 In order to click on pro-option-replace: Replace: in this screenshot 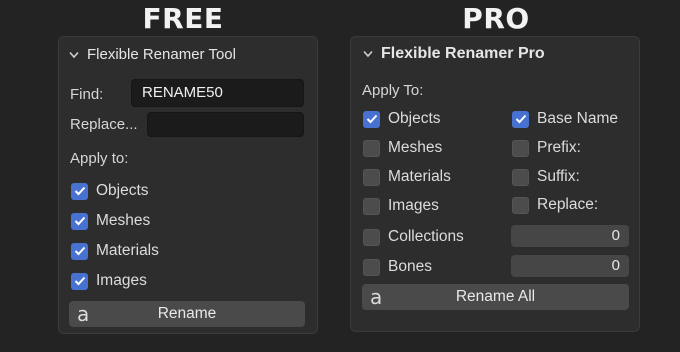, I will do `click(555, 205)`.